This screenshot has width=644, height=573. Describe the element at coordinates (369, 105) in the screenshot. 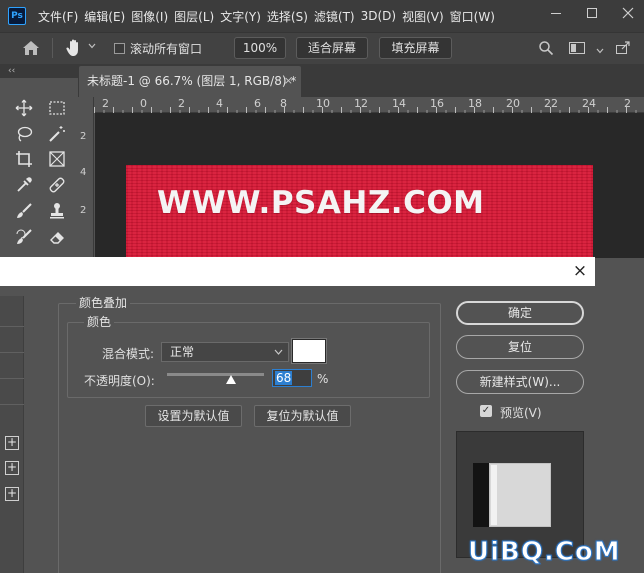

I see `horizontal-ruler: 2 0 2 4 6 8 10 12 14 16 18 20 22 24 2` at that location.